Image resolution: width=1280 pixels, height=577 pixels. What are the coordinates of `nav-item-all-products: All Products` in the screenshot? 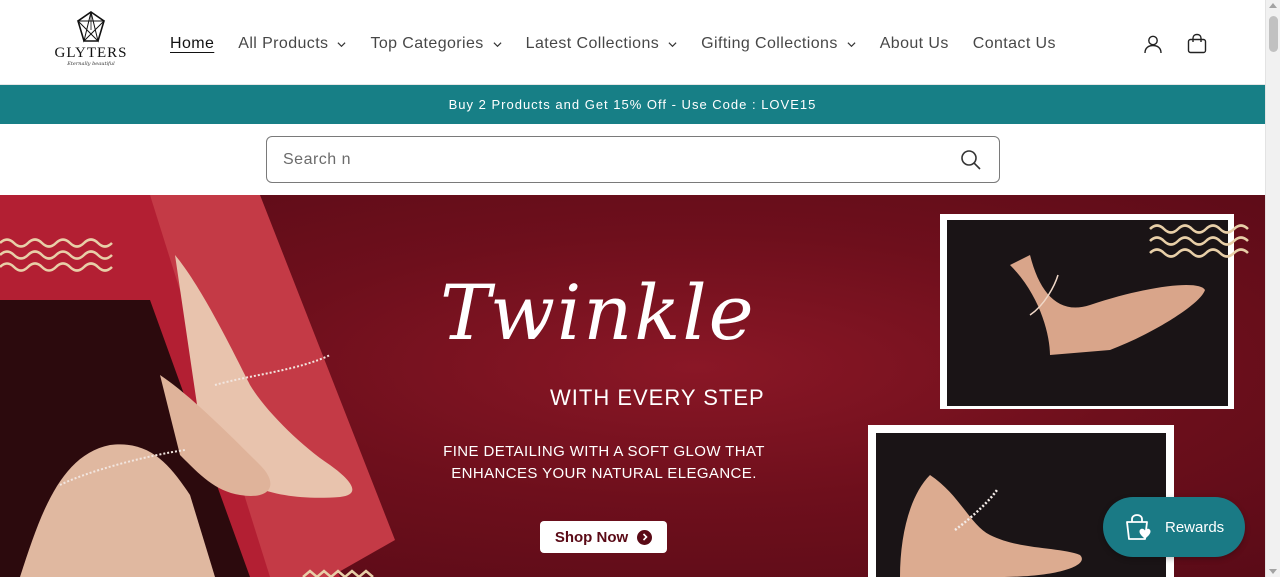 It's located at (292, 44).